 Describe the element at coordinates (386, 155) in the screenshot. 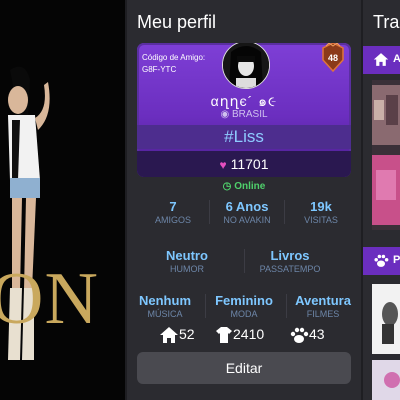

I see `home-thumbnail` at that location.